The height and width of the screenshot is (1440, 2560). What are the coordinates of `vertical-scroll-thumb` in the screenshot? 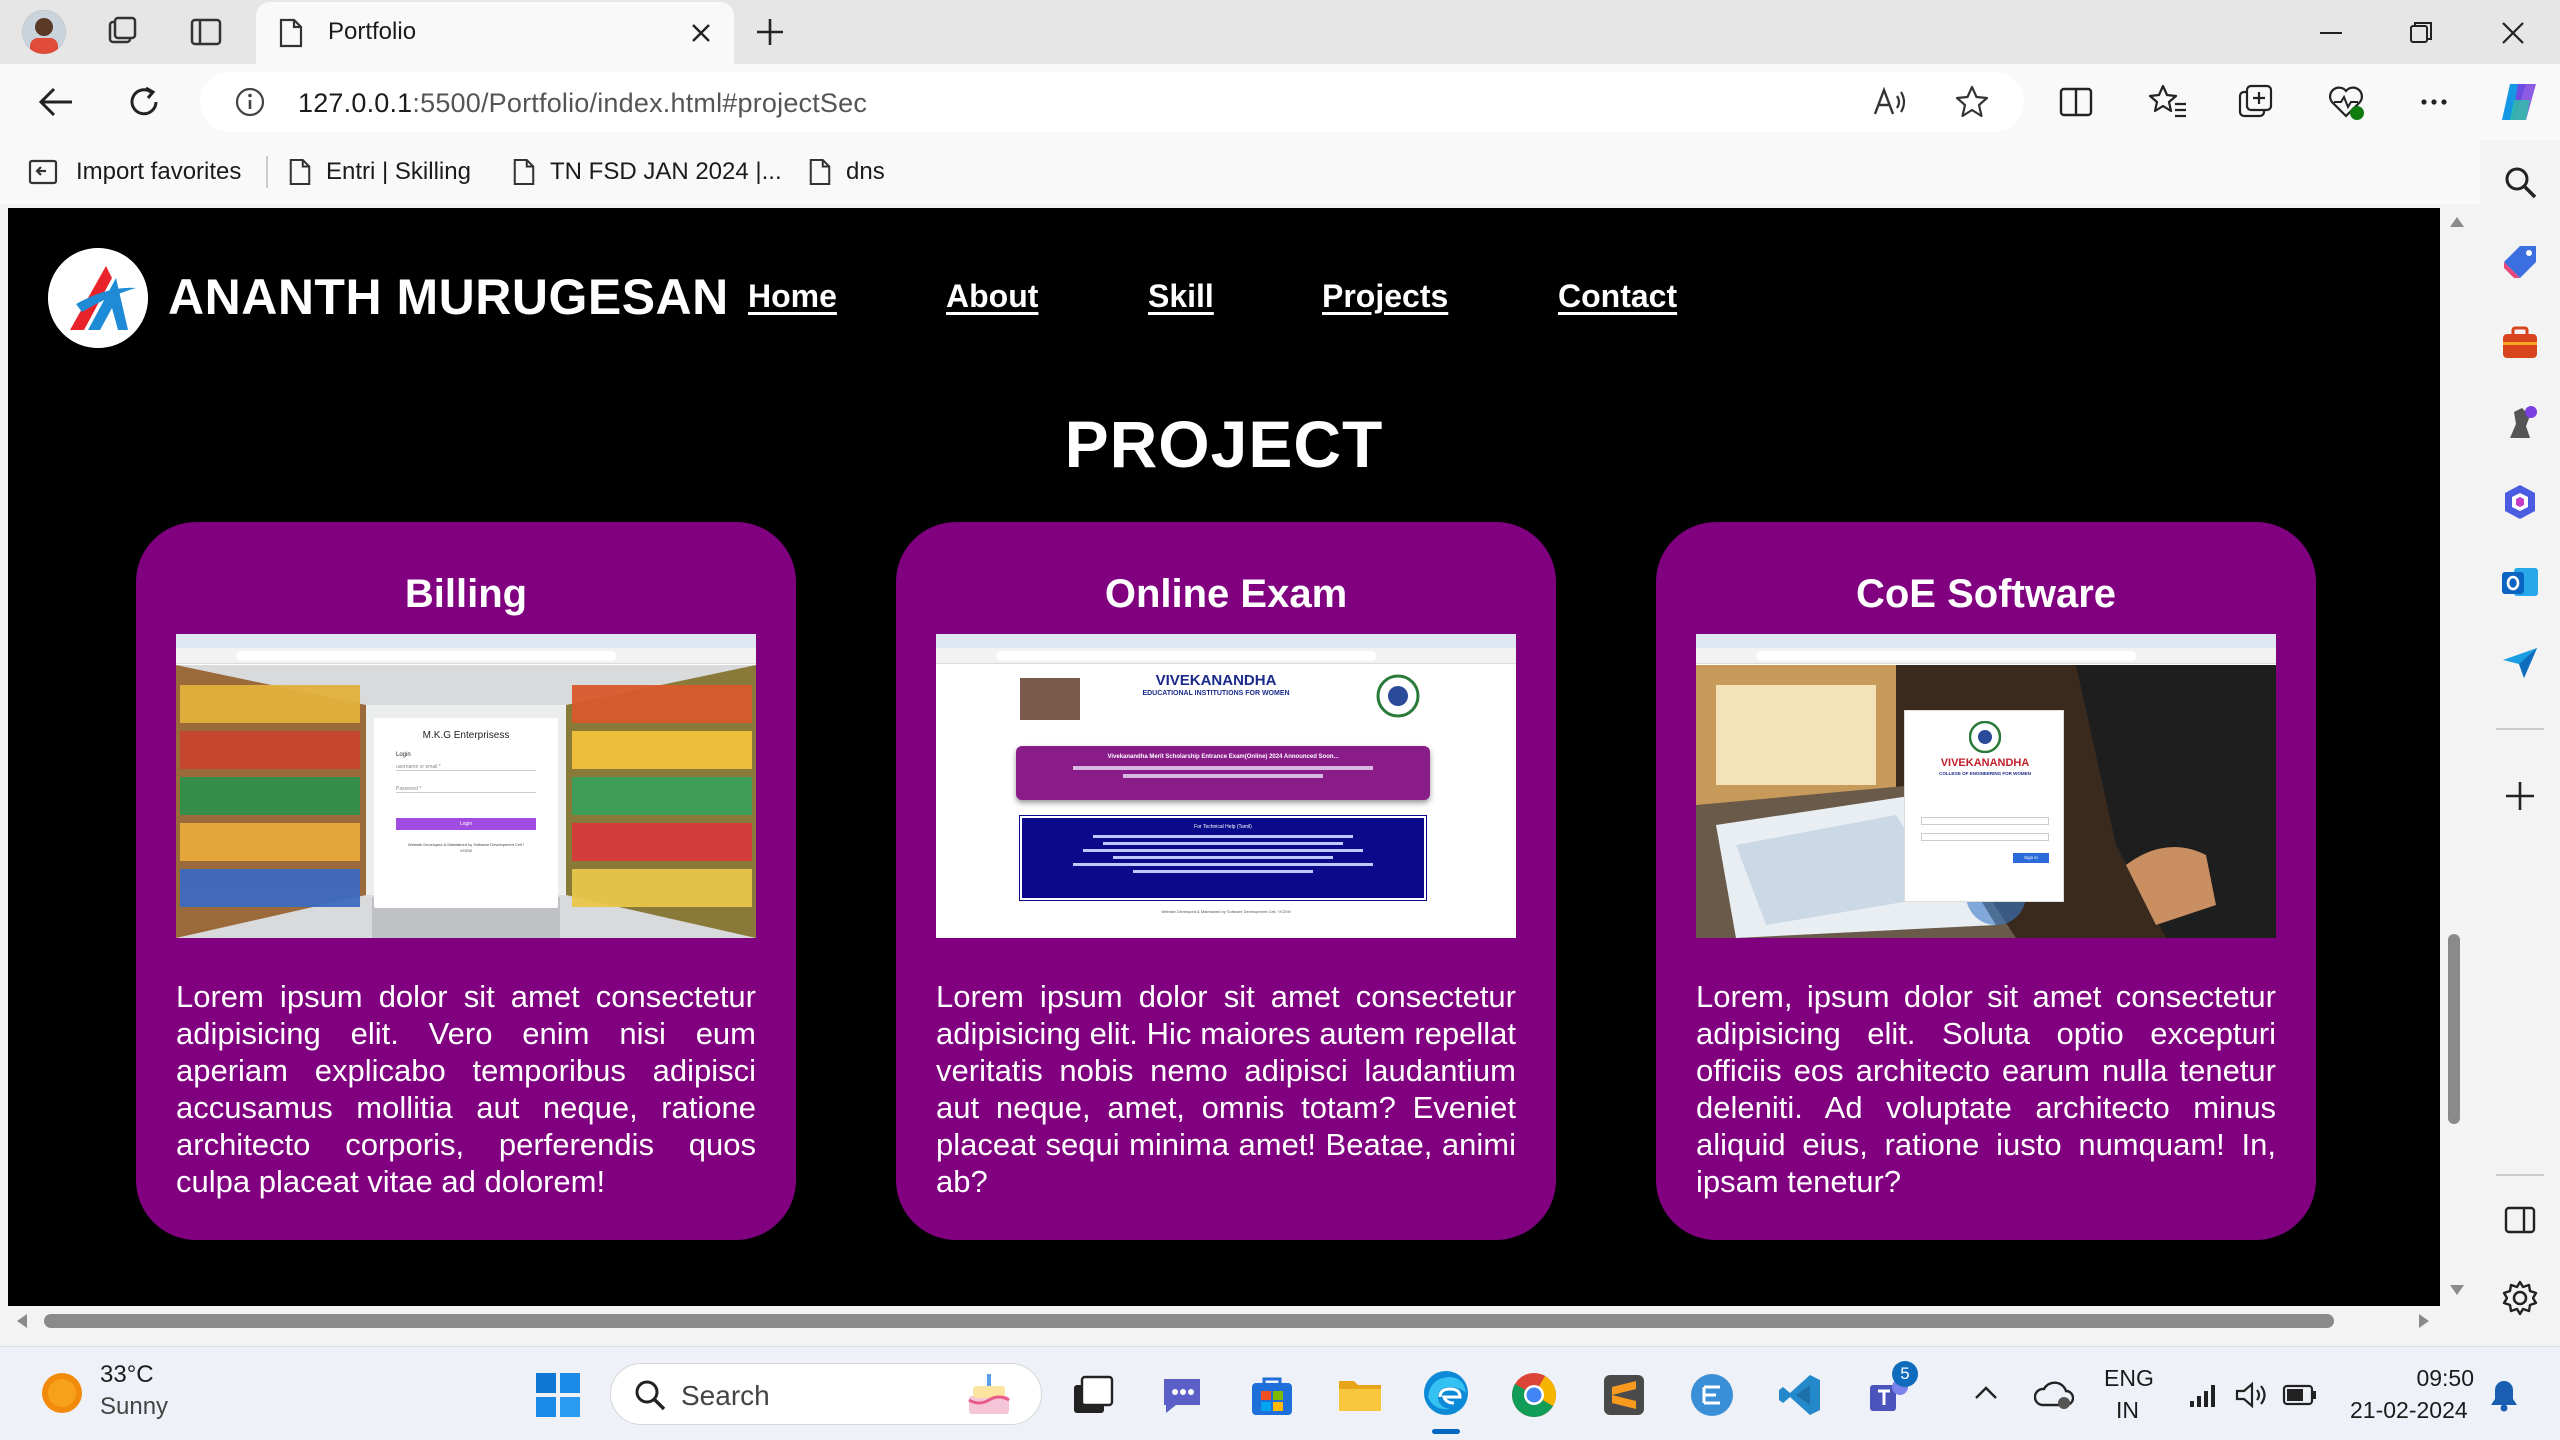 It's located at (2454, 1029).